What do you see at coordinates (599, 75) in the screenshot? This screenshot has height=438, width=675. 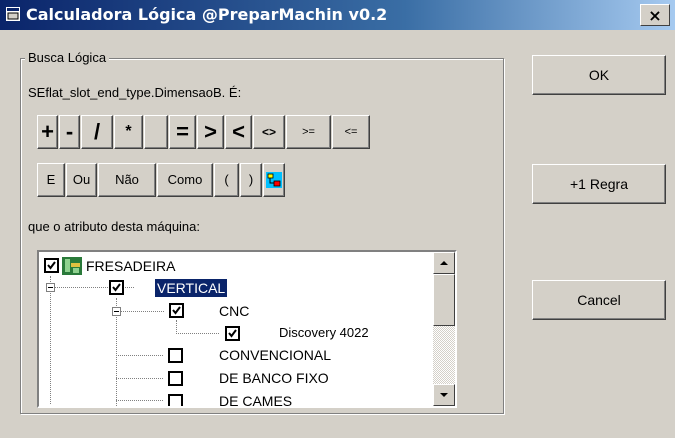 I see `ok-button: OK` at bounding box center [599, 75].